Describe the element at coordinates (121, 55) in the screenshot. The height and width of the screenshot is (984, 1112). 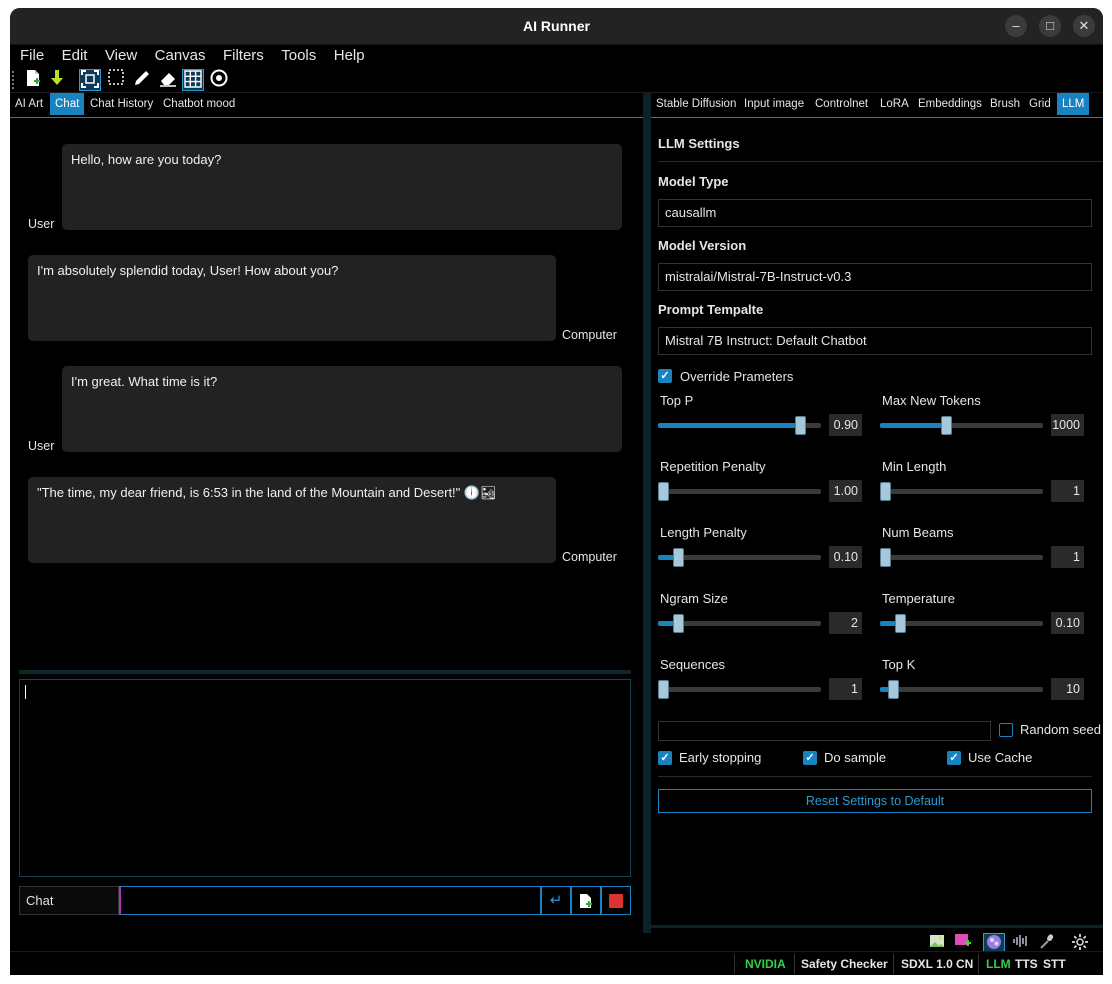
I see `menu-view: View` at that location.